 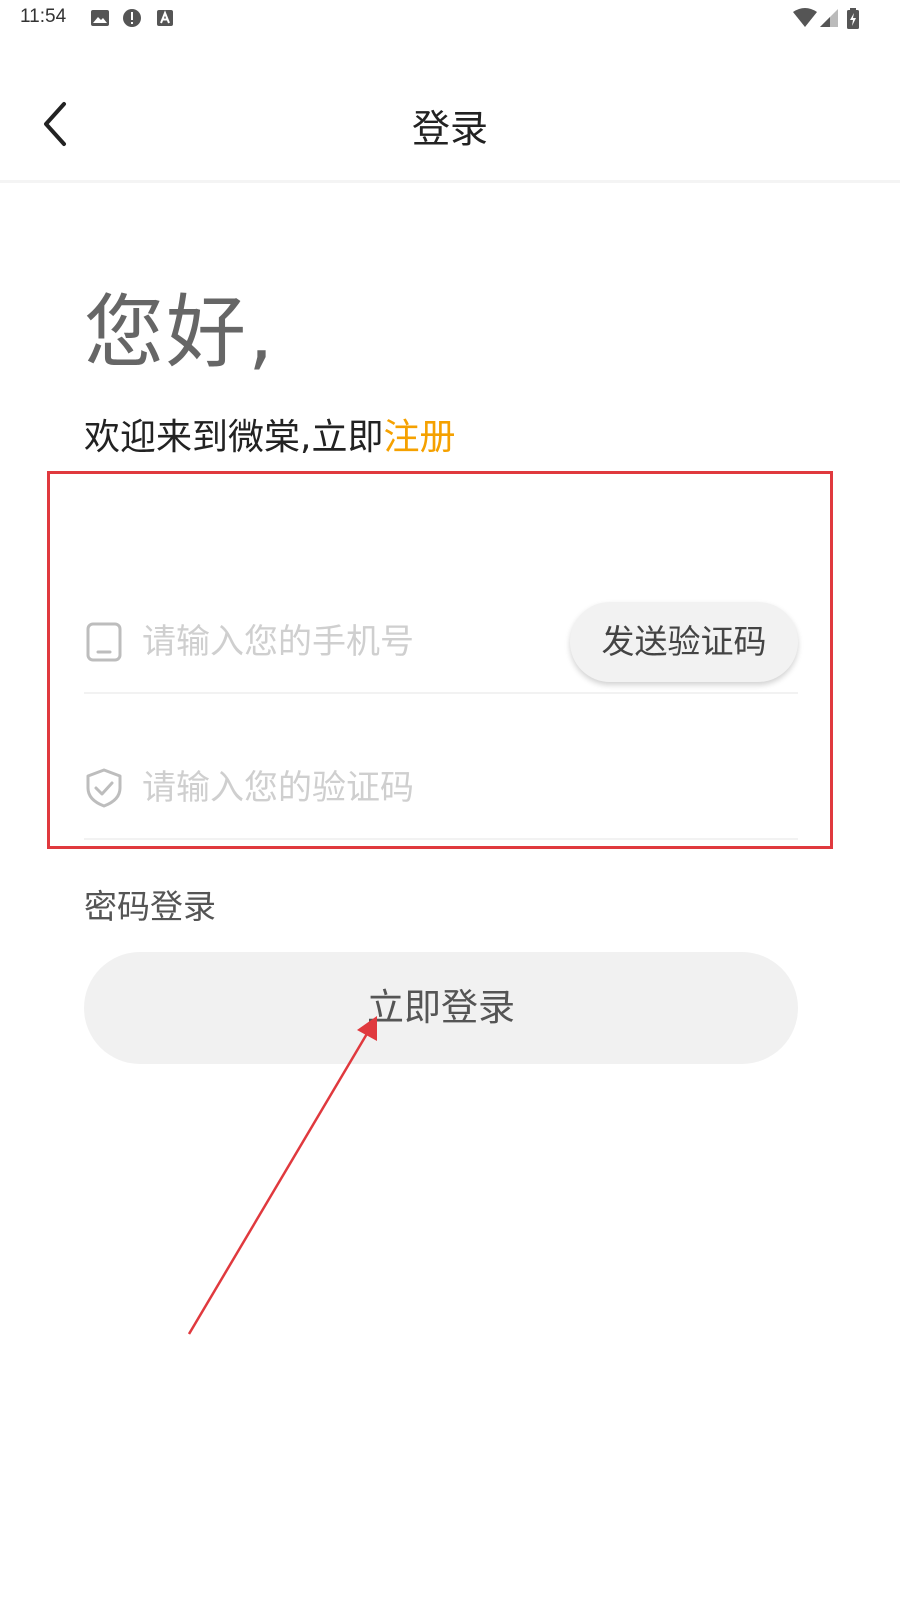 I want to click on phone-field-row: 发送验证码, so click(x=441, y=643).